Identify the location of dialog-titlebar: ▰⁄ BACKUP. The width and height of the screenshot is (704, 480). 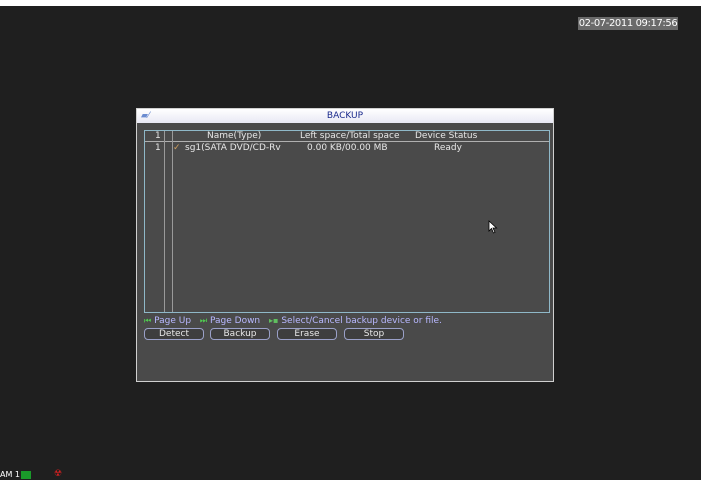
(345, 116).